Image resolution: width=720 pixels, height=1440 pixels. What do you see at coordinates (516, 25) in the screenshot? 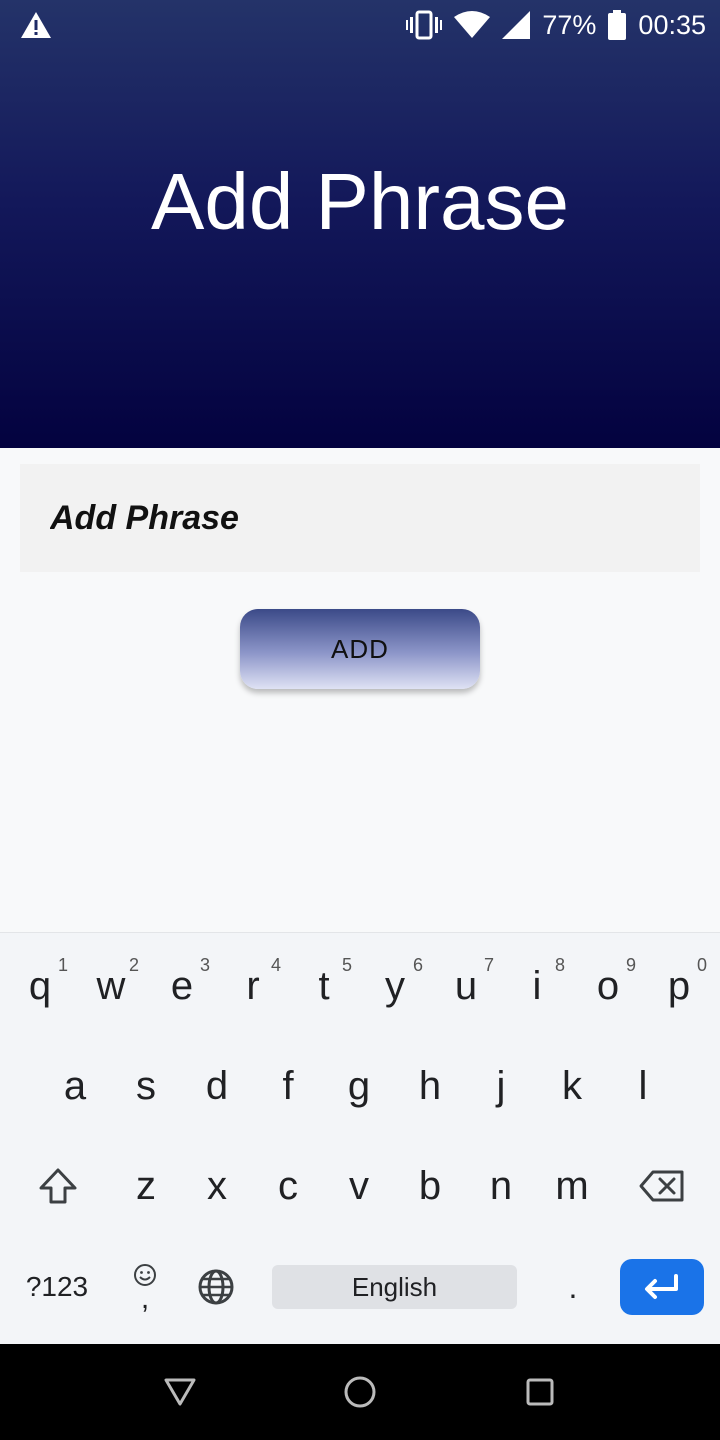
I see `signal-icon` at bounding box center [516, 25].